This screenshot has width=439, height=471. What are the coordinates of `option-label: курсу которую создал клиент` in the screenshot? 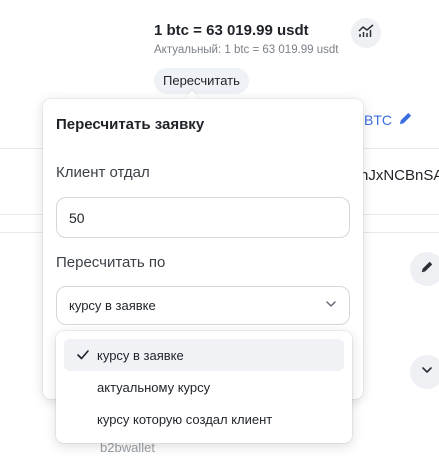 It's located at (185, 419).